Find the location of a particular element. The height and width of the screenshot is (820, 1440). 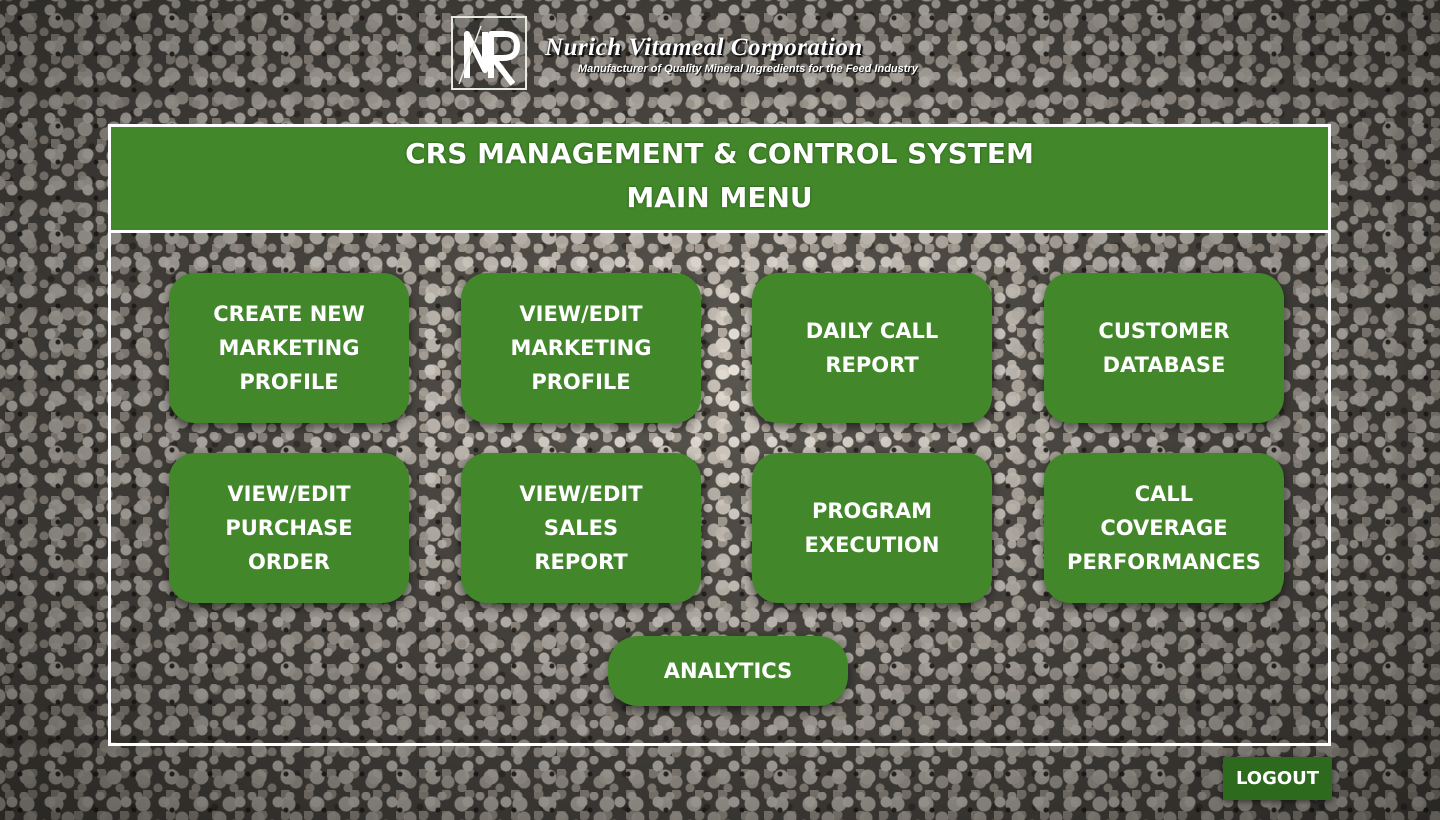

nr-logo-mark is located at coordinates (489, 53).